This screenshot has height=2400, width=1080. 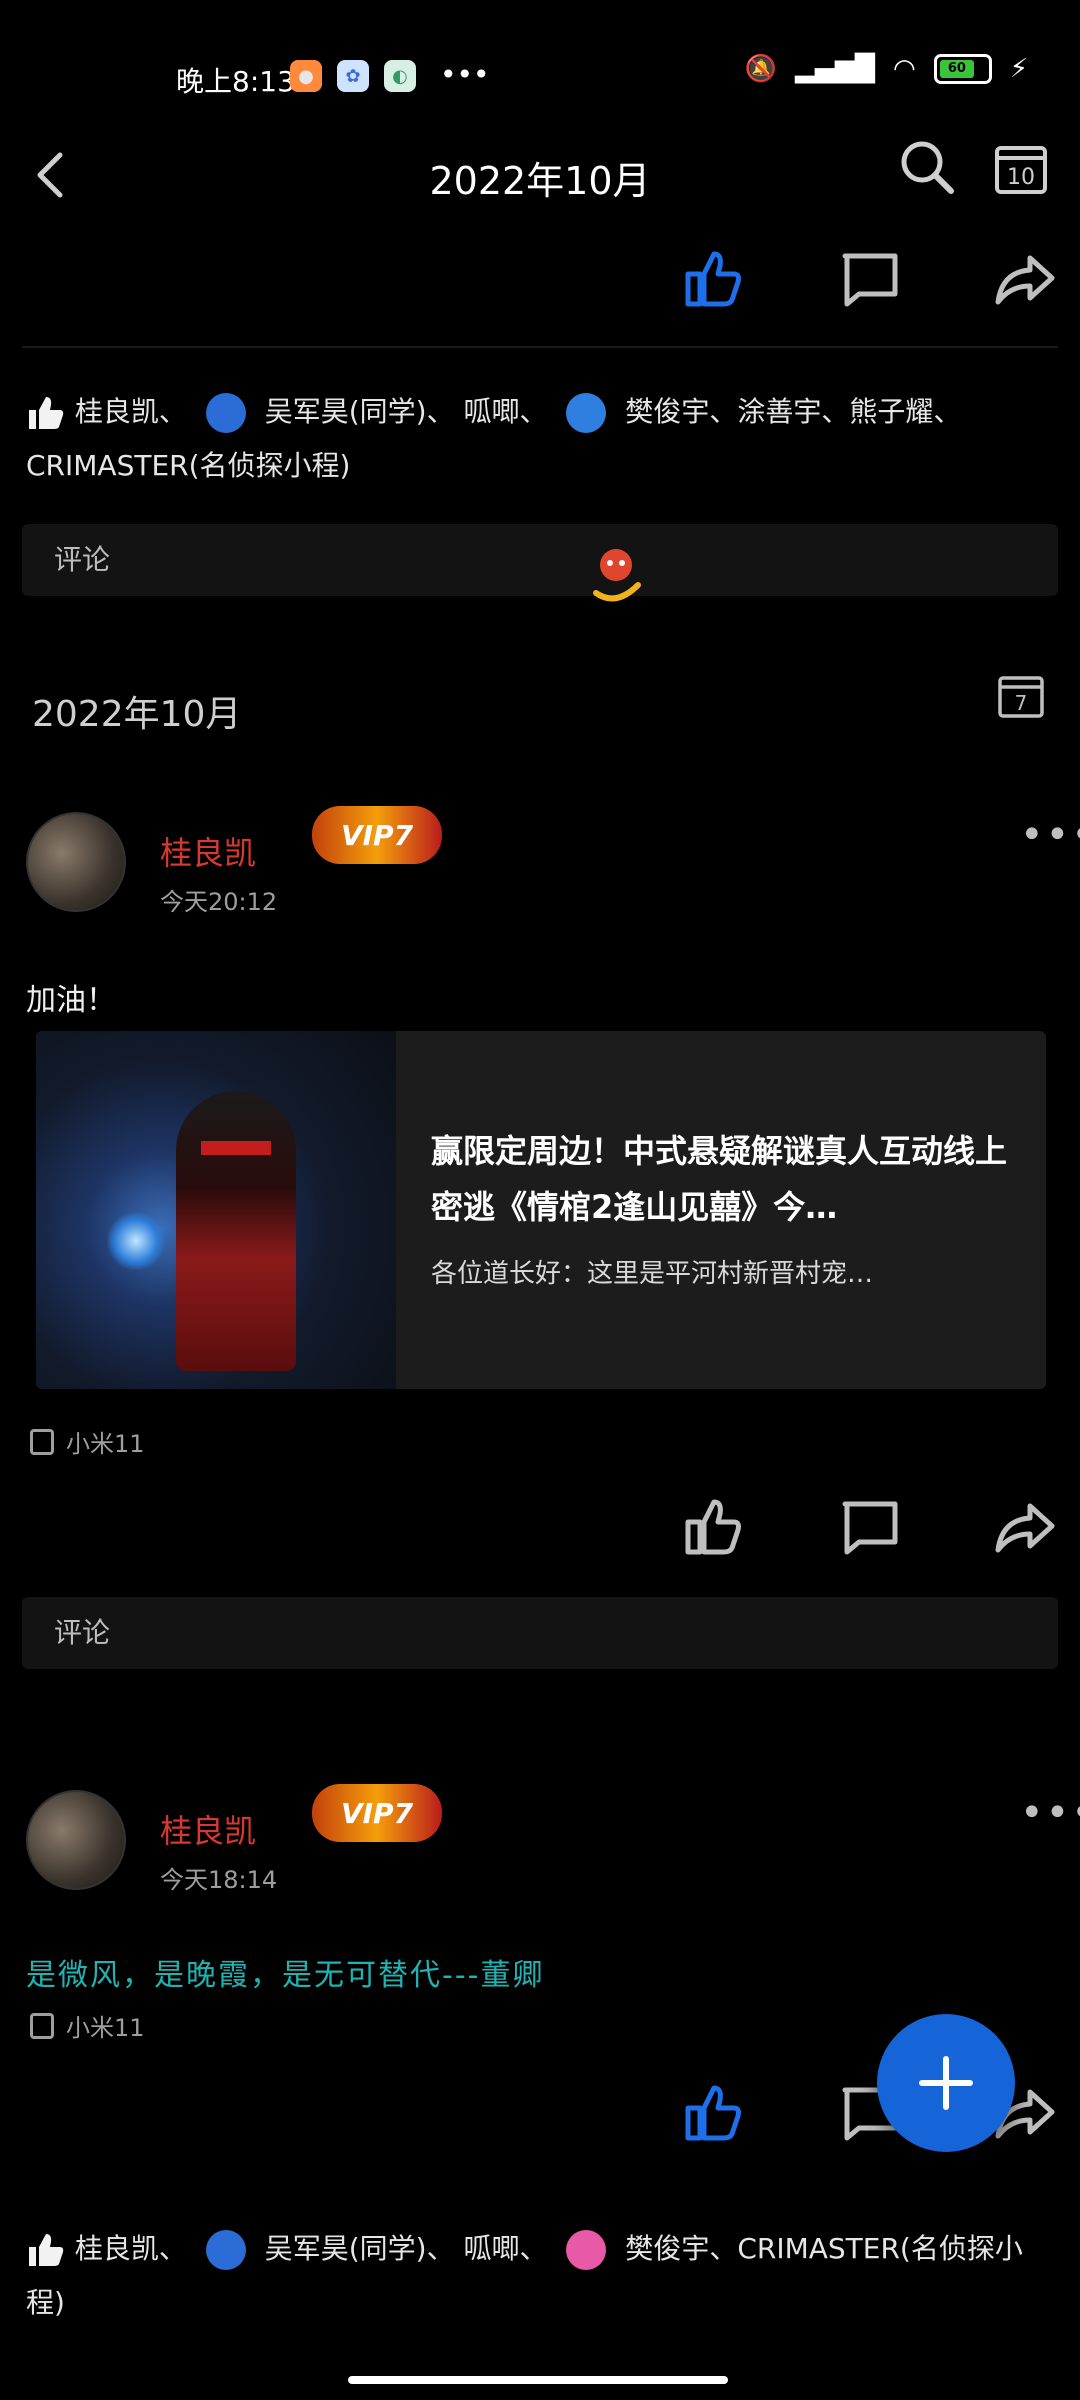 I want to click on card-thumbnail, so click(x=216, y=1210).